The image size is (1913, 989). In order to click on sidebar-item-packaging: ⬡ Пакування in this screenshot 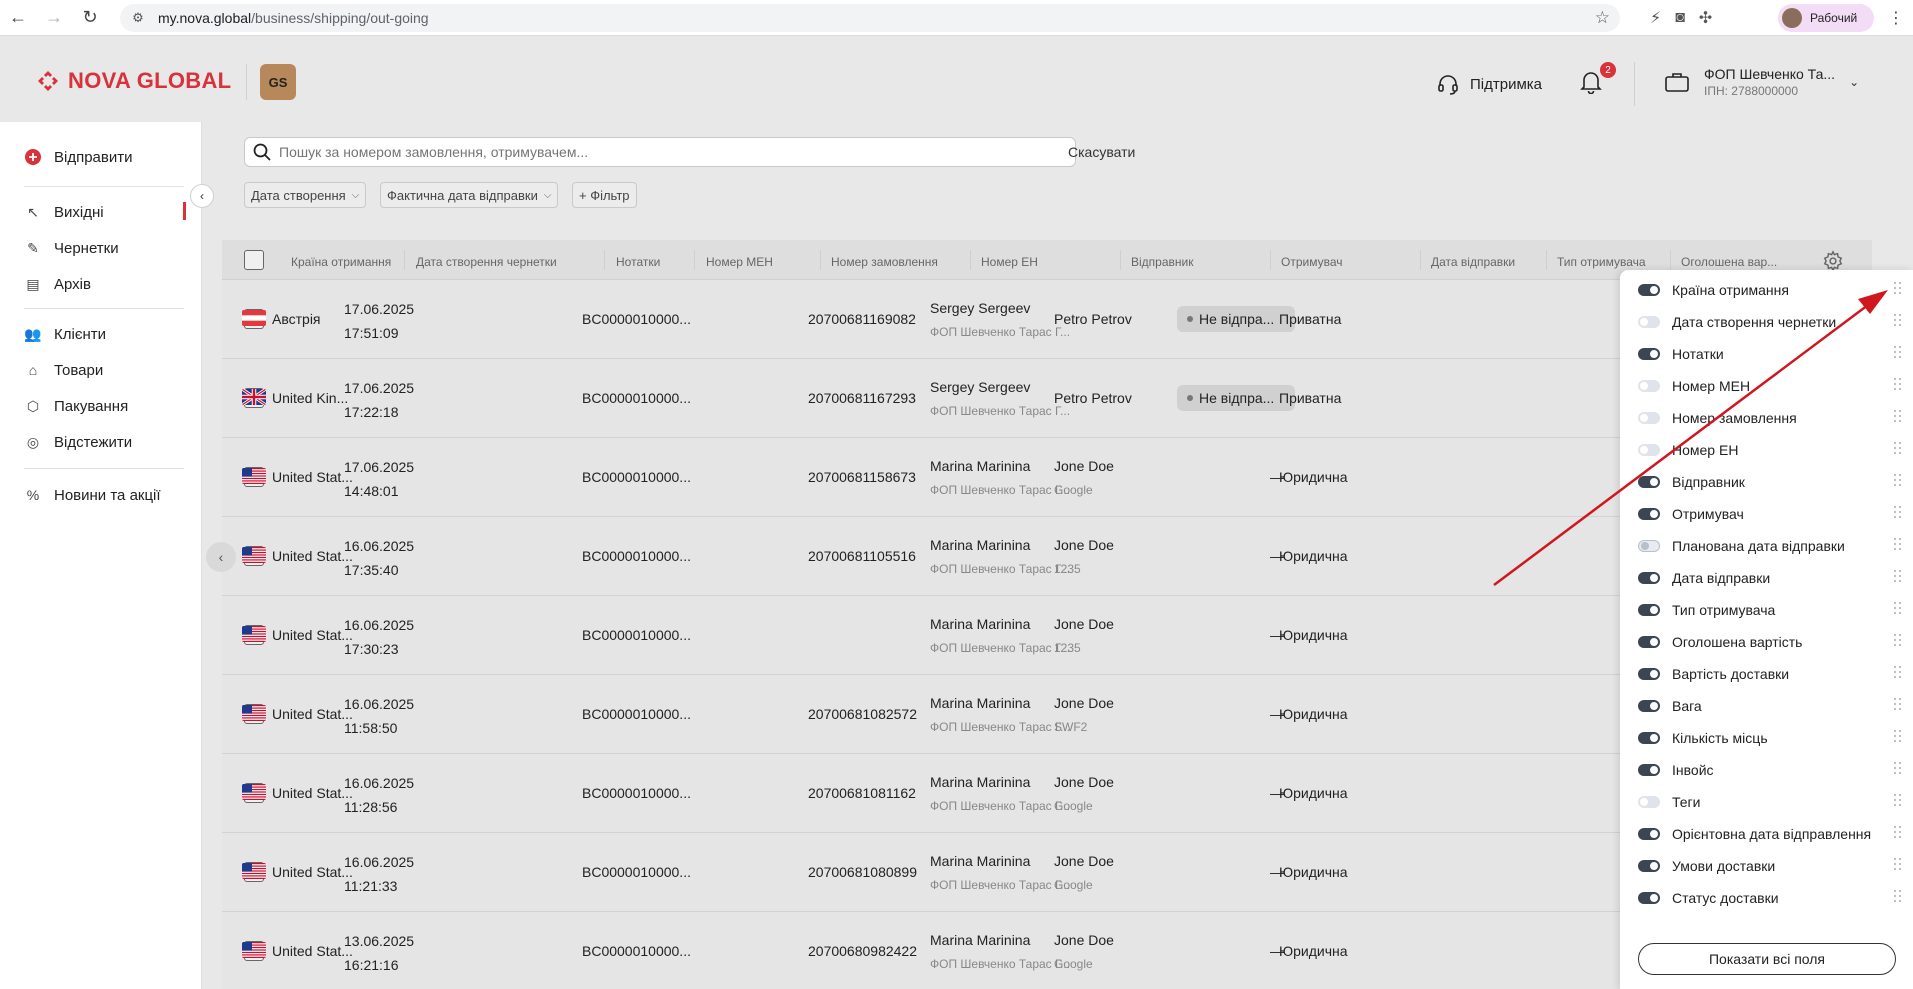, I will do `click(104, 406)`.